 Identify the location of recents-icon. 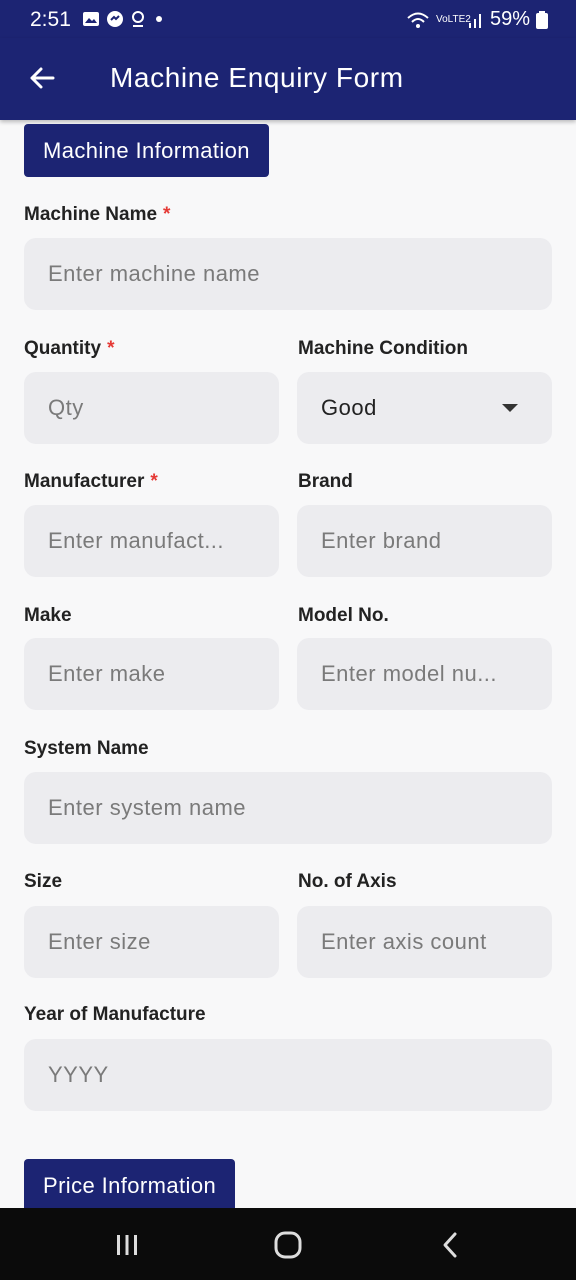
(127, 1245).